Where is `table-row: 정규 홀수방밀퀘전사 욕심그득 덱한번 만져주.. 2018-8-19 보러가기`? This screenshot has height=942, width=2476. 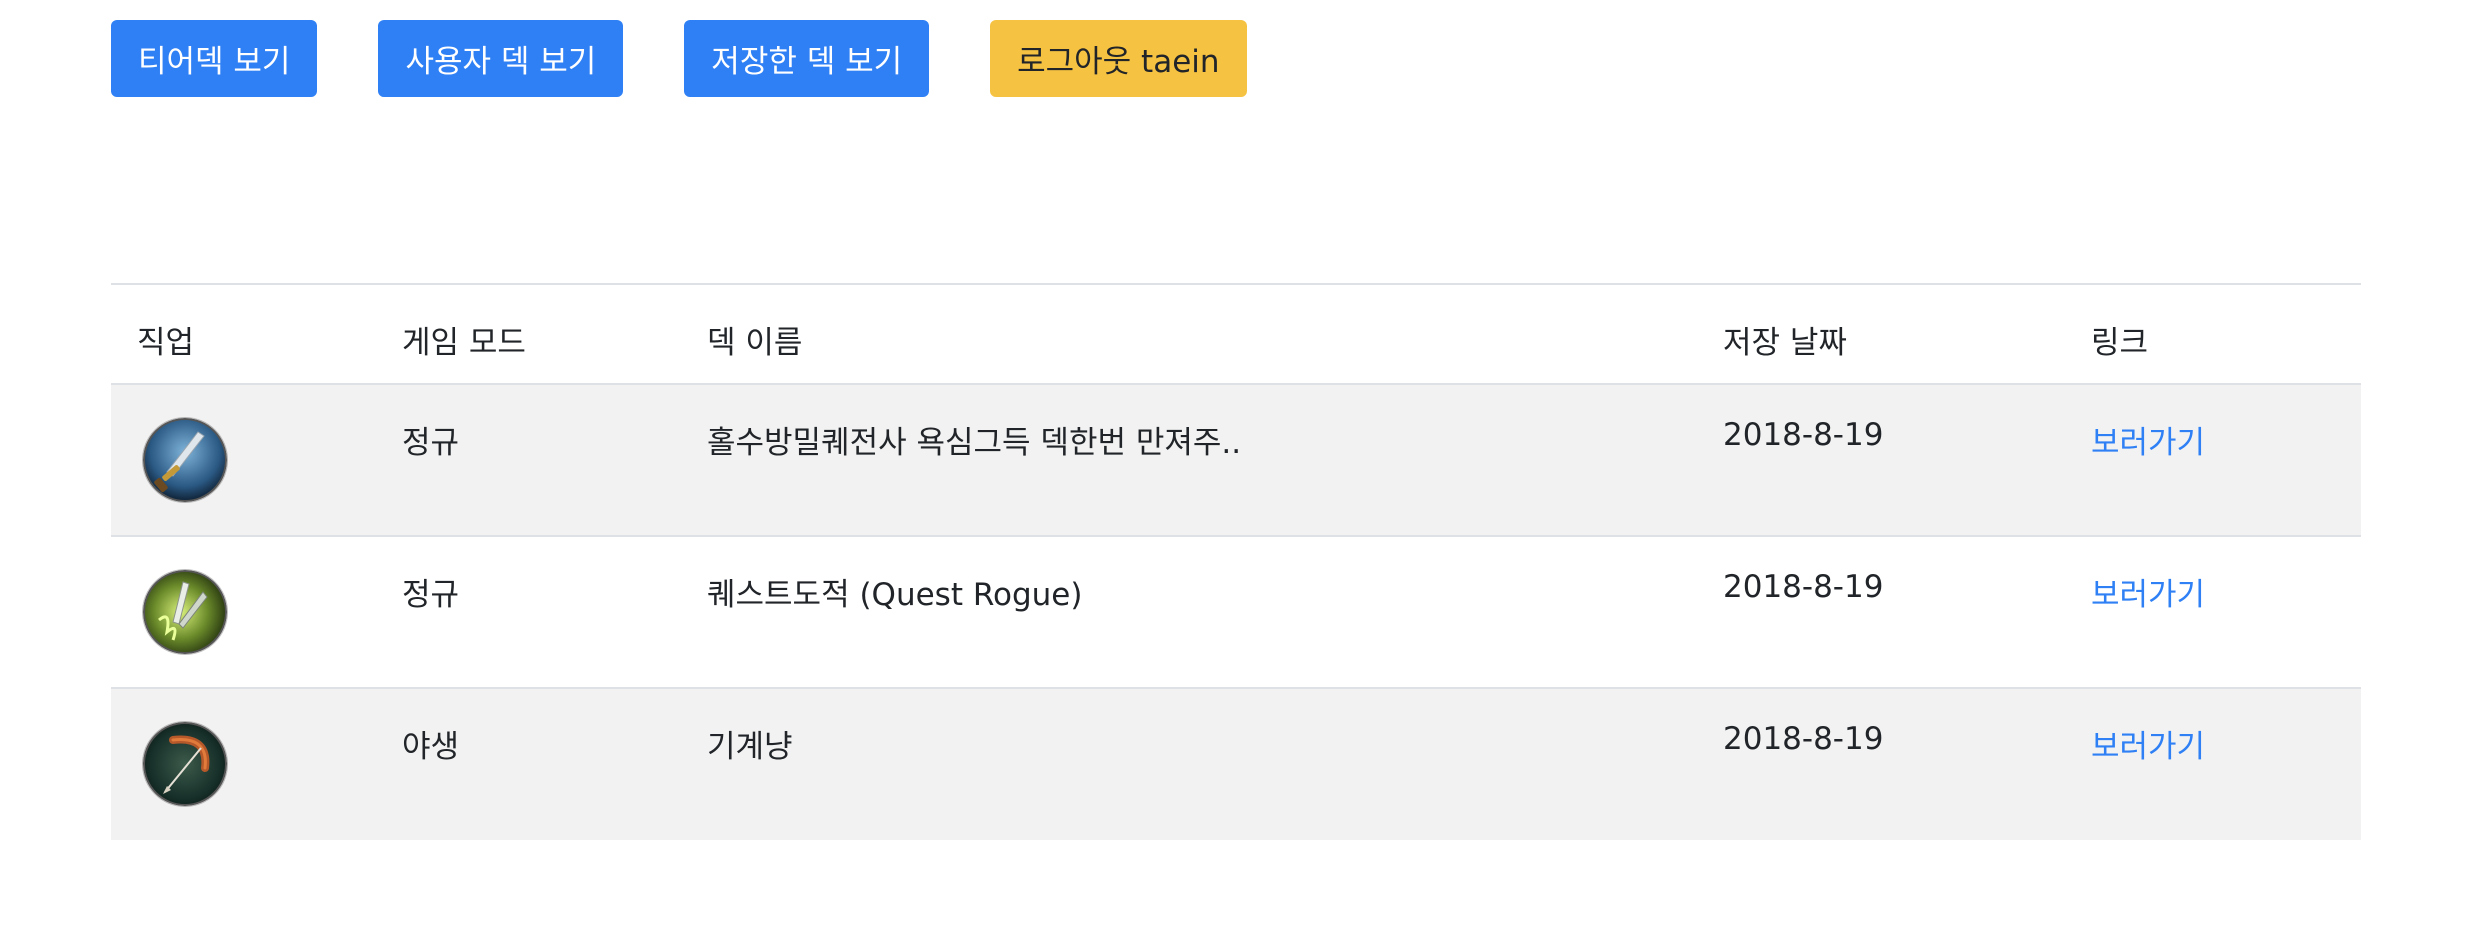
table-row: 정규 홀수방밀퀘전사 욕심그득 덱한번 만져주.. 2018-8-19 보러가기 is located at coordinates (1236, 460).